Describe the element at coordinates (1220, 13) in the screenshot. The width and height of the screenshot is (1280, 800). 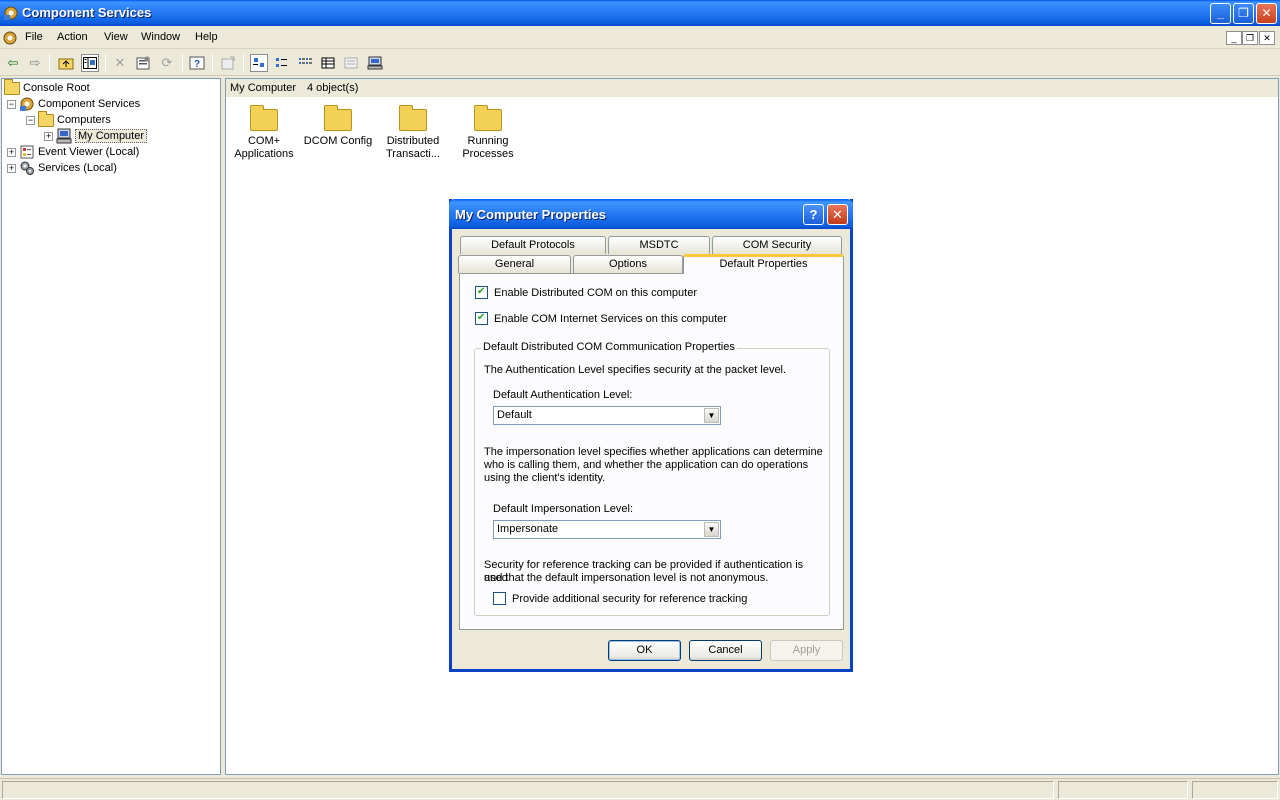
I see `minimize-button: _` at that location.